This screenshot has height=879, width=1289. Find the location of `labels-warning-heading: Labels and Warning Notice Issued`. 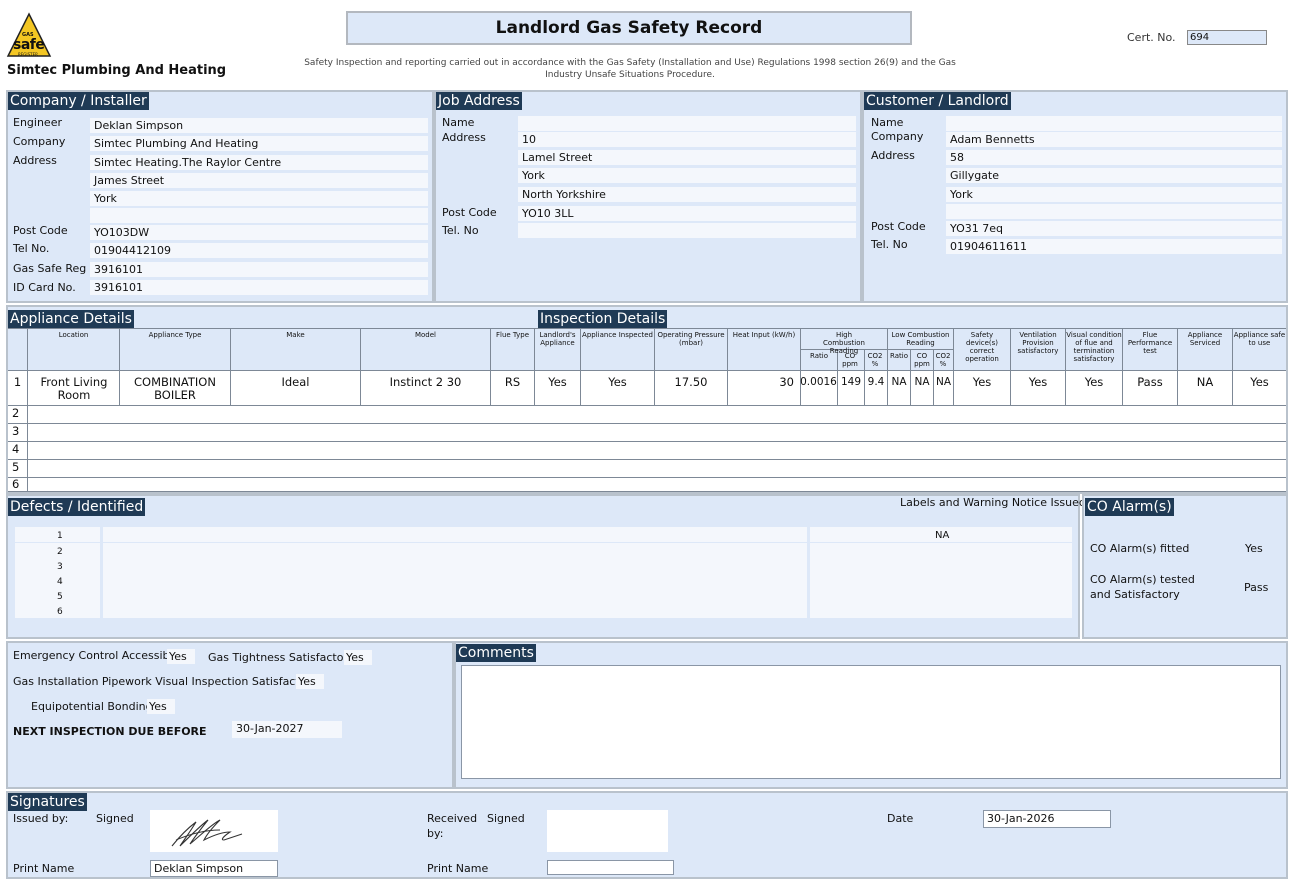

labels-warning-heading: Labels and Warning Notice Issued is located at coordinates (993, 502).